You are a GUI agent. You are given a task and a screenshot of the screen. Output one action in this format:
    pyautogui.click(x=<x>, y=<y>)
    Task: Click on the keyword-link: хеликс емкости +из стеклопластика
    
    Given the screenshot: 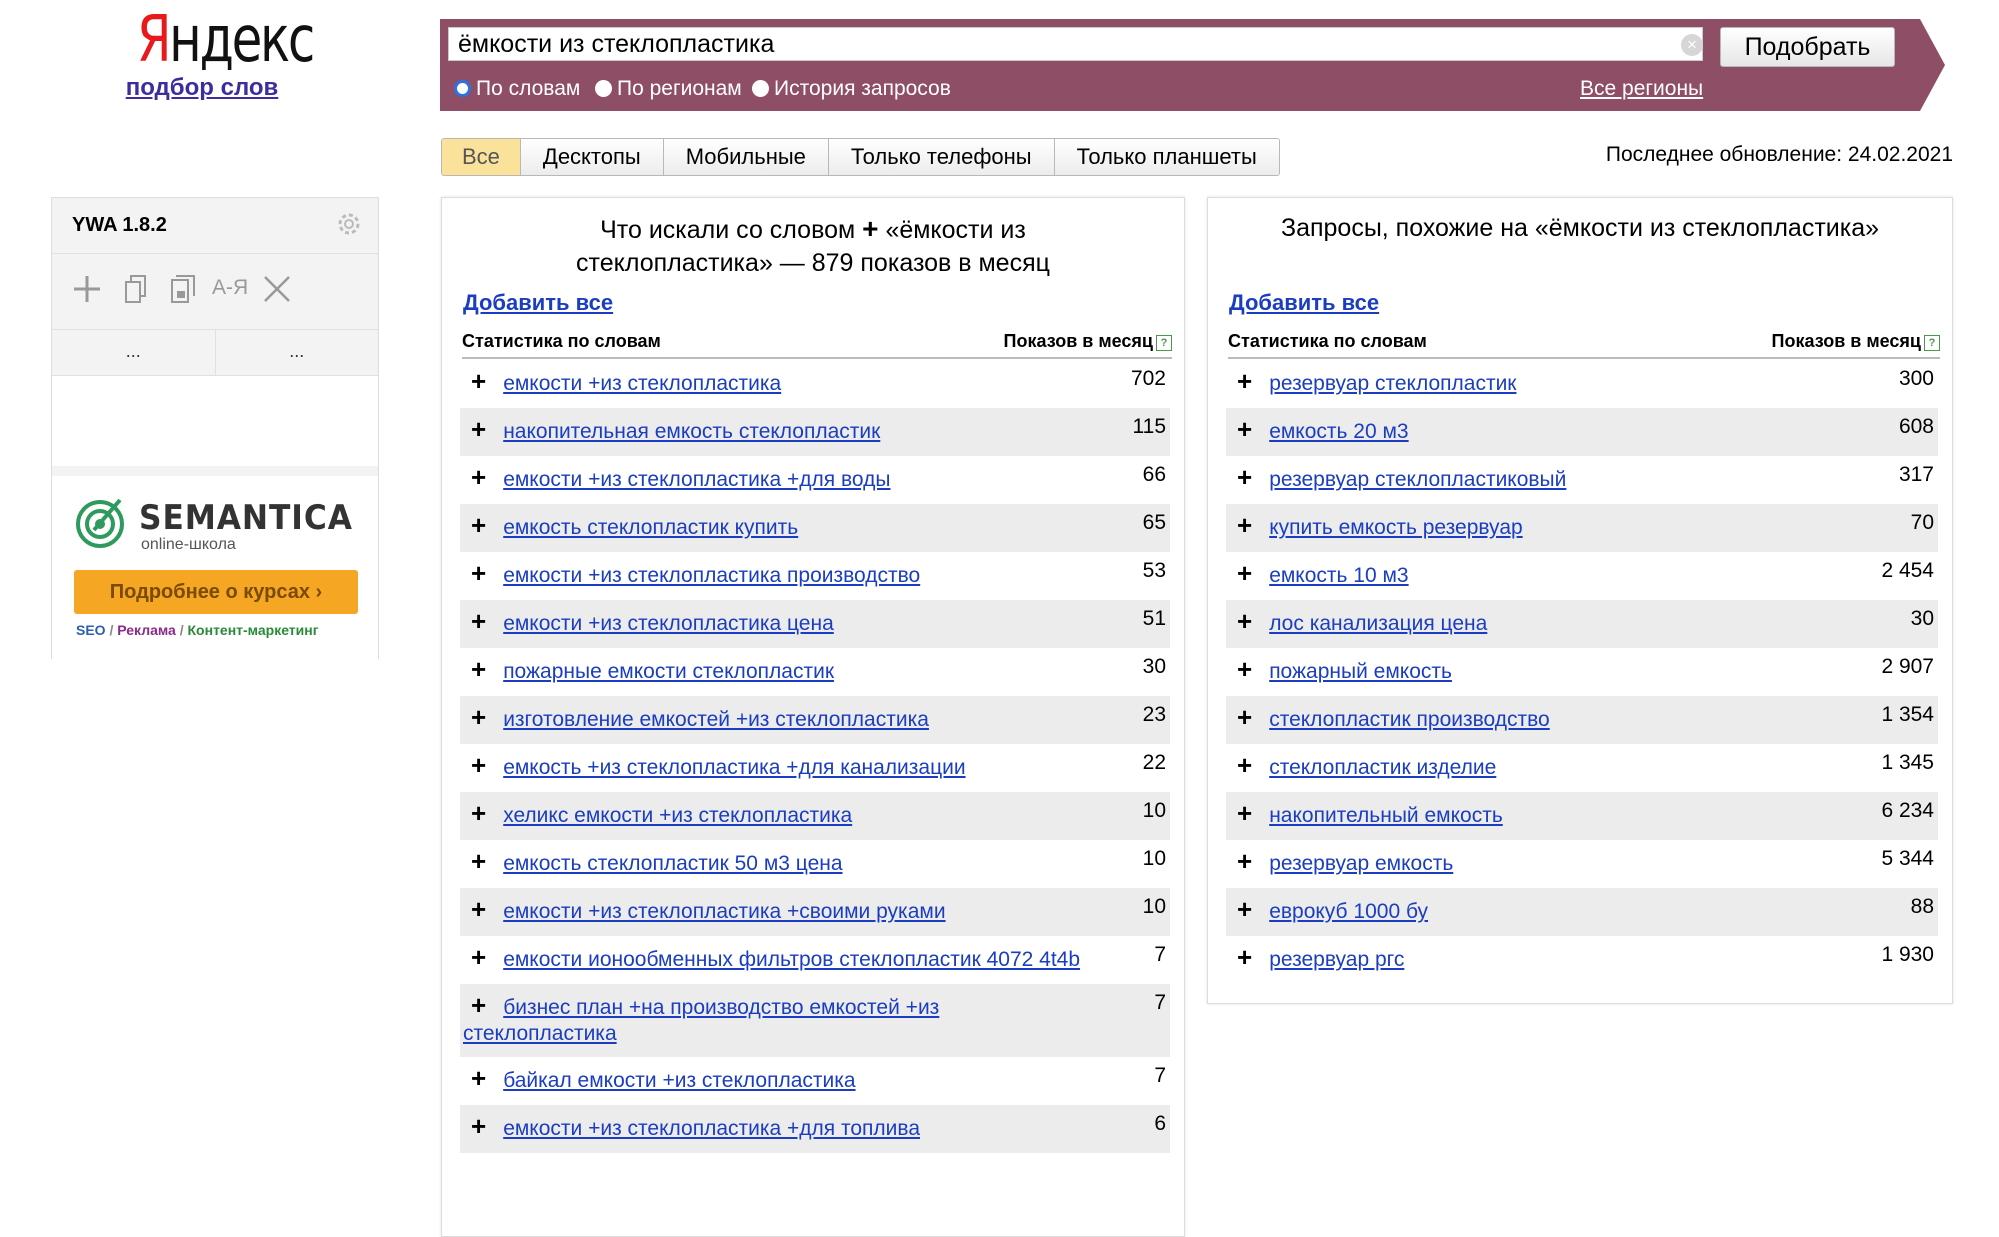 What is the action you would take?
    pyautogui.click(x=677, y=815)
    